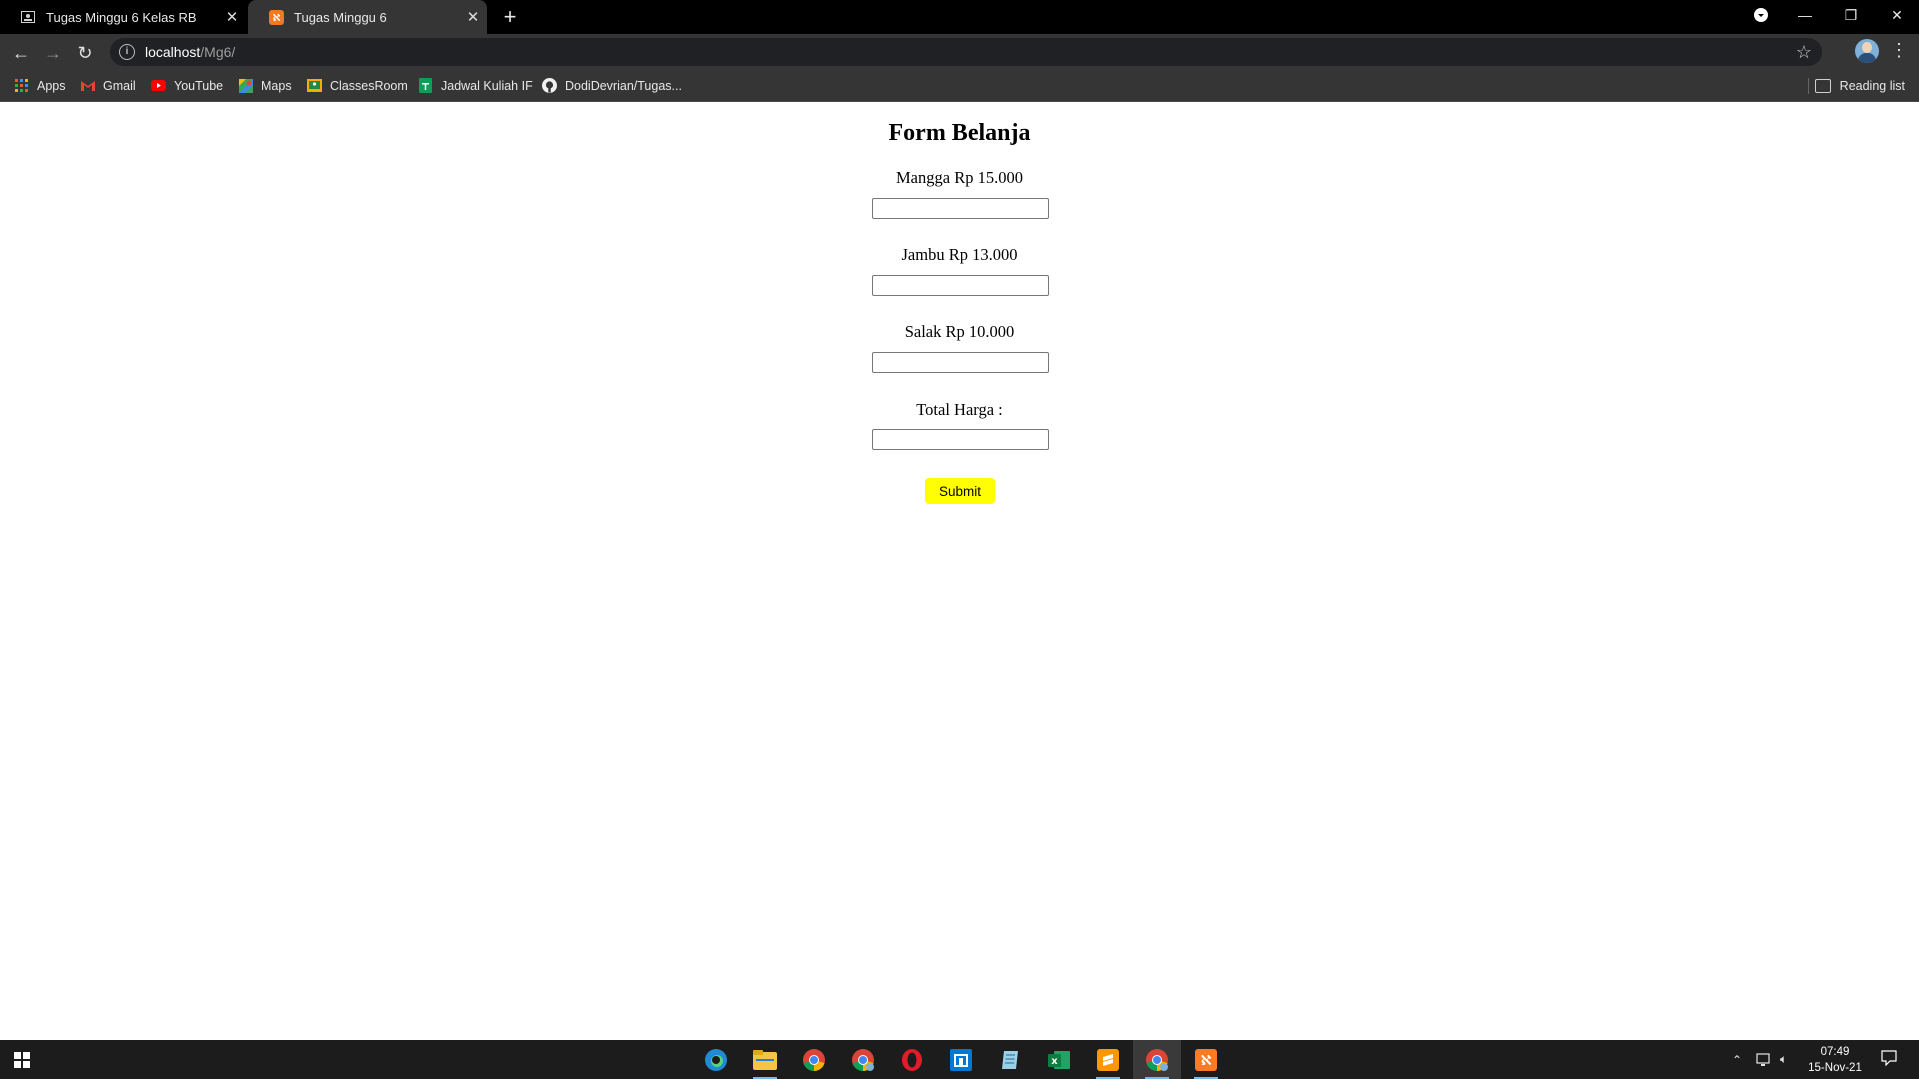  What do you see at coordinates (1867, 51) in the screenshot?
I see `profile-avatar` at bounding box center [1867, 51].